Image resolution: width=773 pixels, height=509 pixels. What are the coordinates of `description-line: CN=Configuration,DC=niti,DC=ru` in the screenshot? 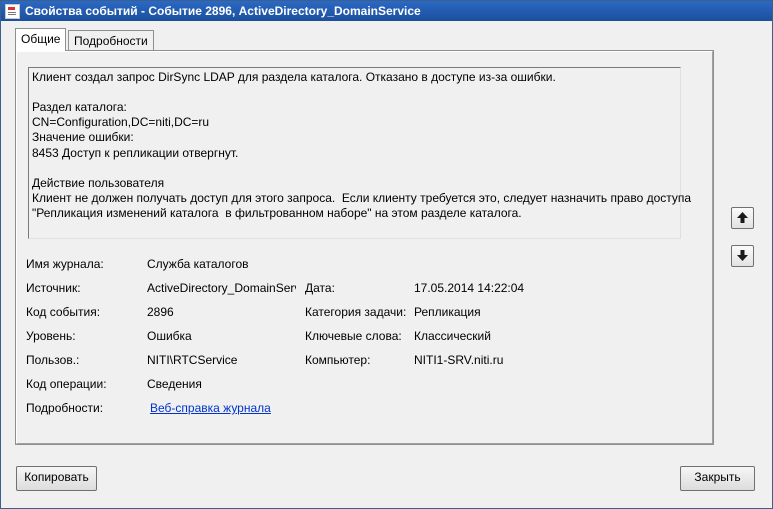 It's located at (121, 122).